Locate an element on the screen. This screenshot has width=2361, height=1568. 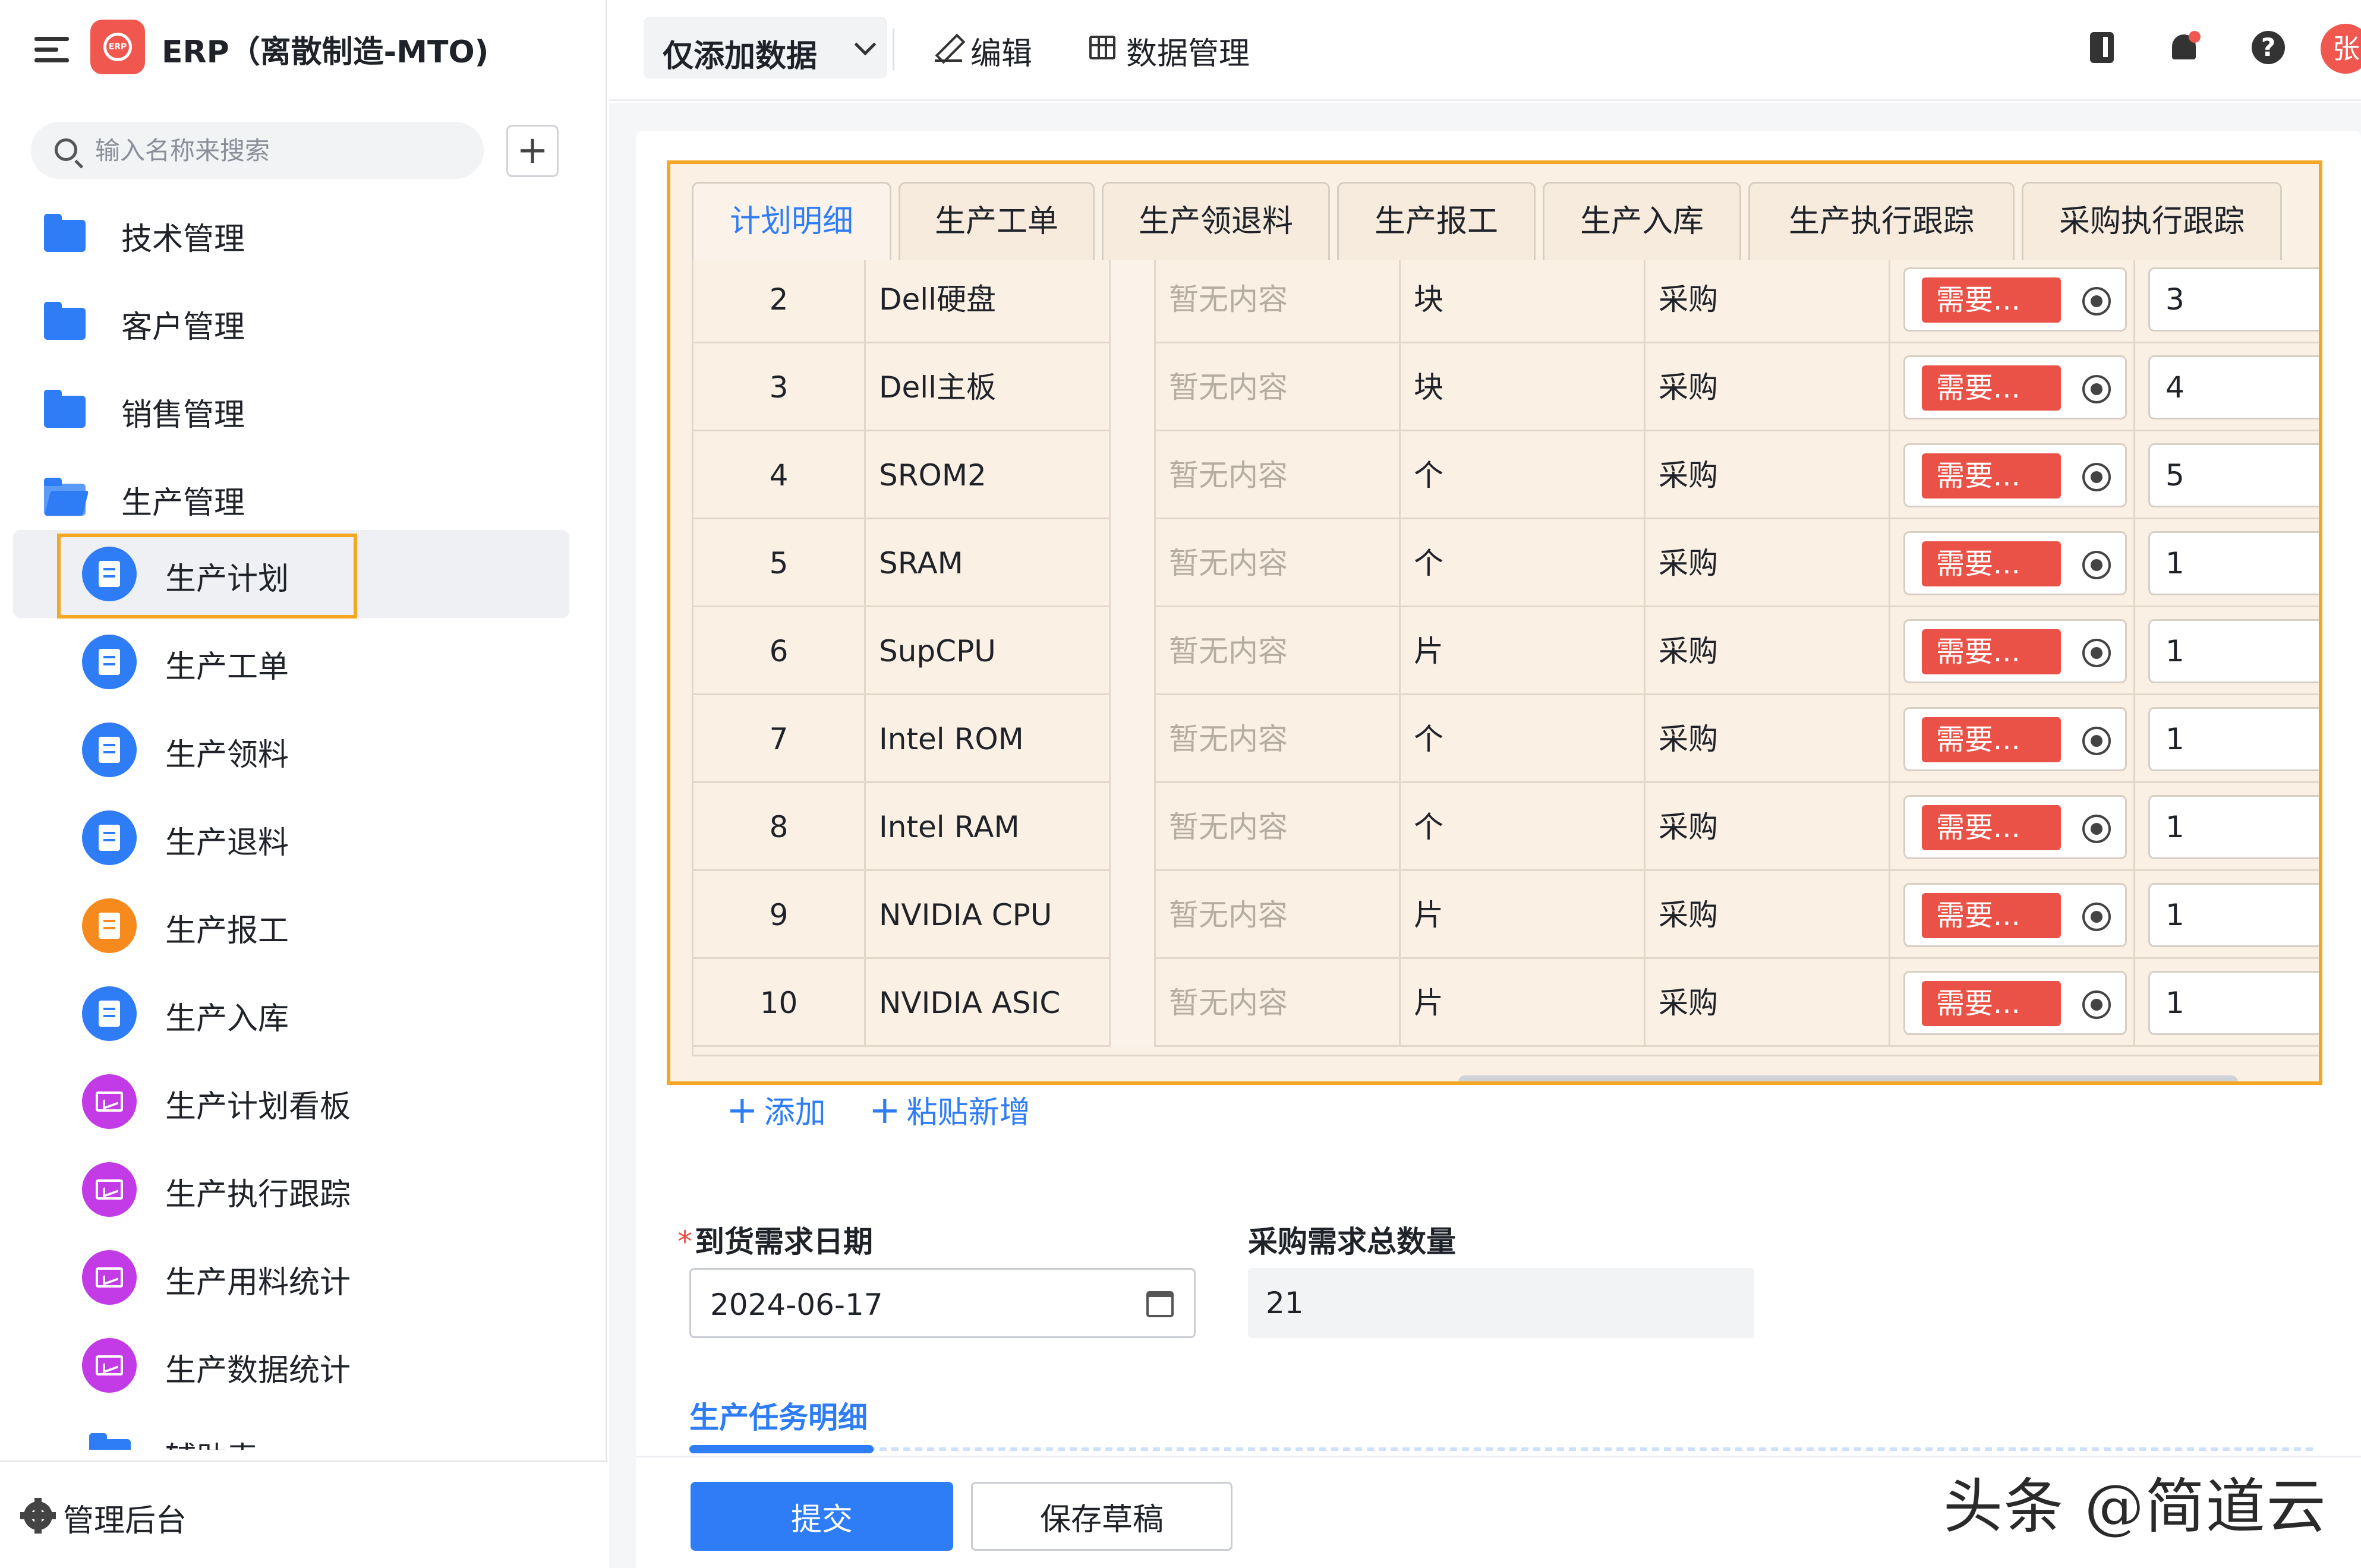
tab-material-pick-return: 生产领退料 is located at coordinates (1216, 221).